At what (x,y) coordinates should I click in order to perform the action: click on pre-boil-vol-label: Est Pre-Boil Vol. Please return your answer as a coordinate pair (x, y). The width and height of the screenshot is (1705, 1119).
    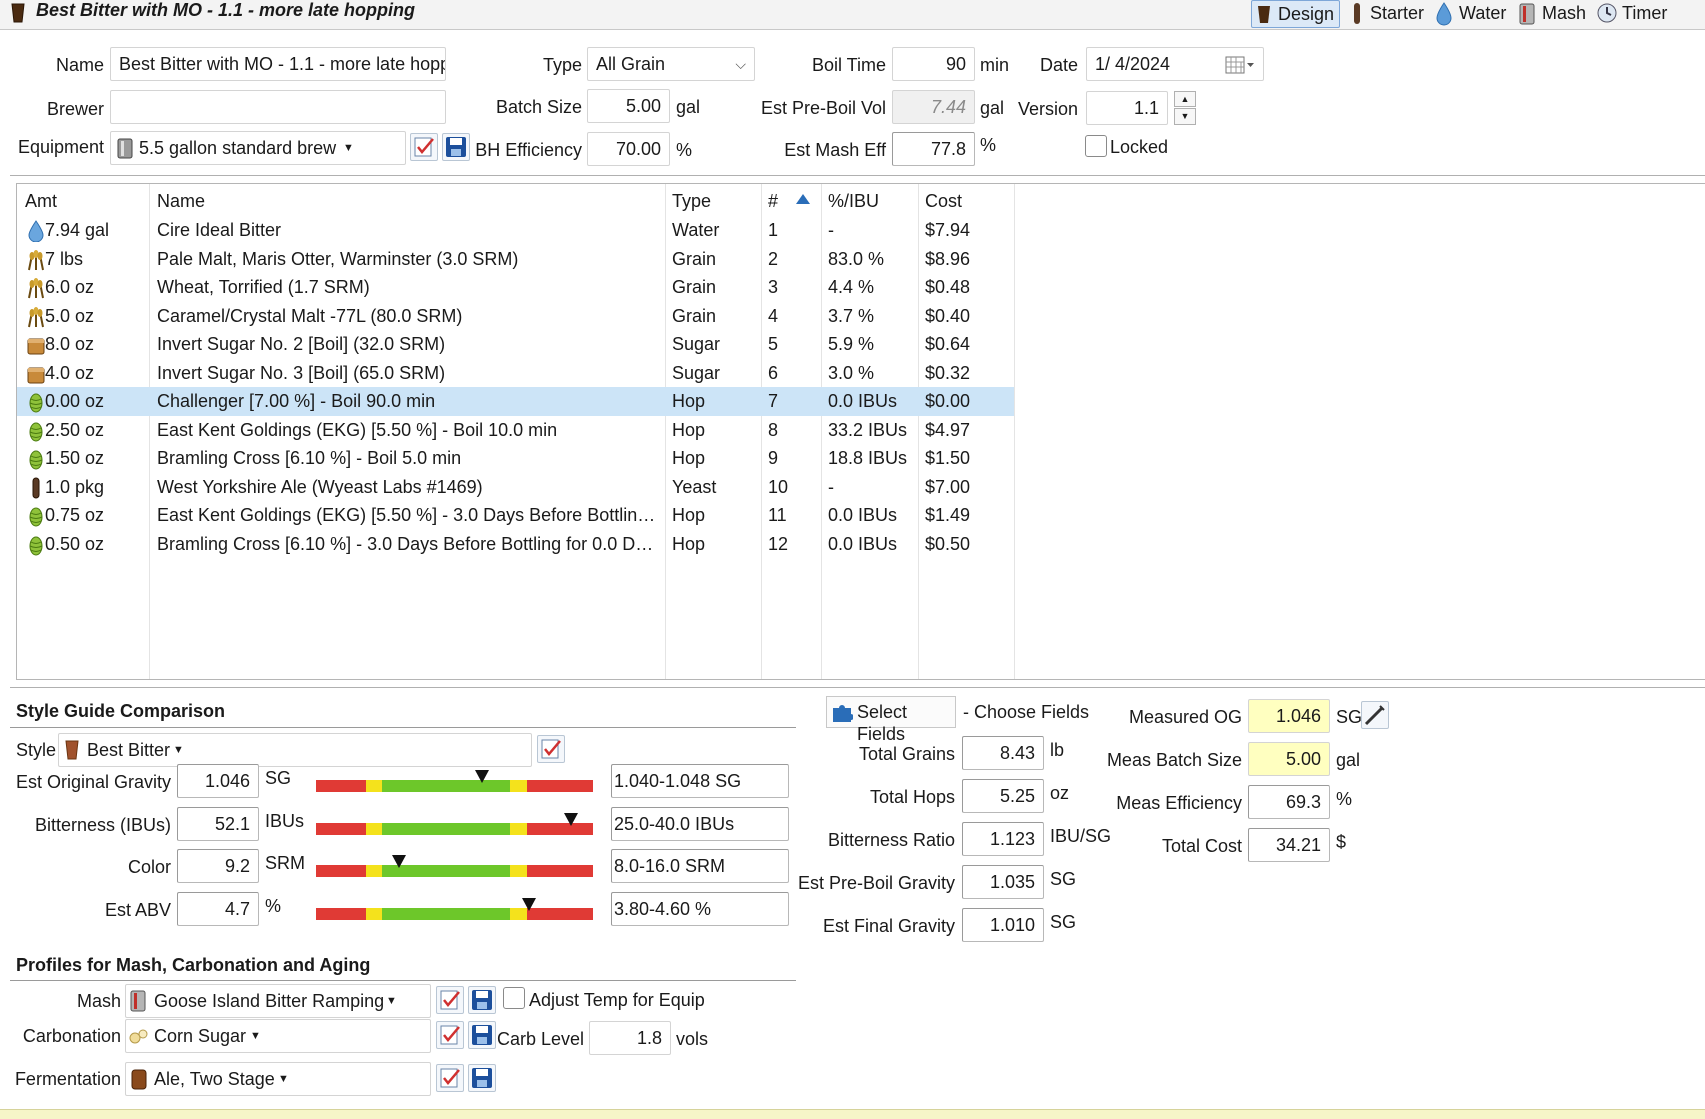
    Looking at the image, I should click on (823, 108).